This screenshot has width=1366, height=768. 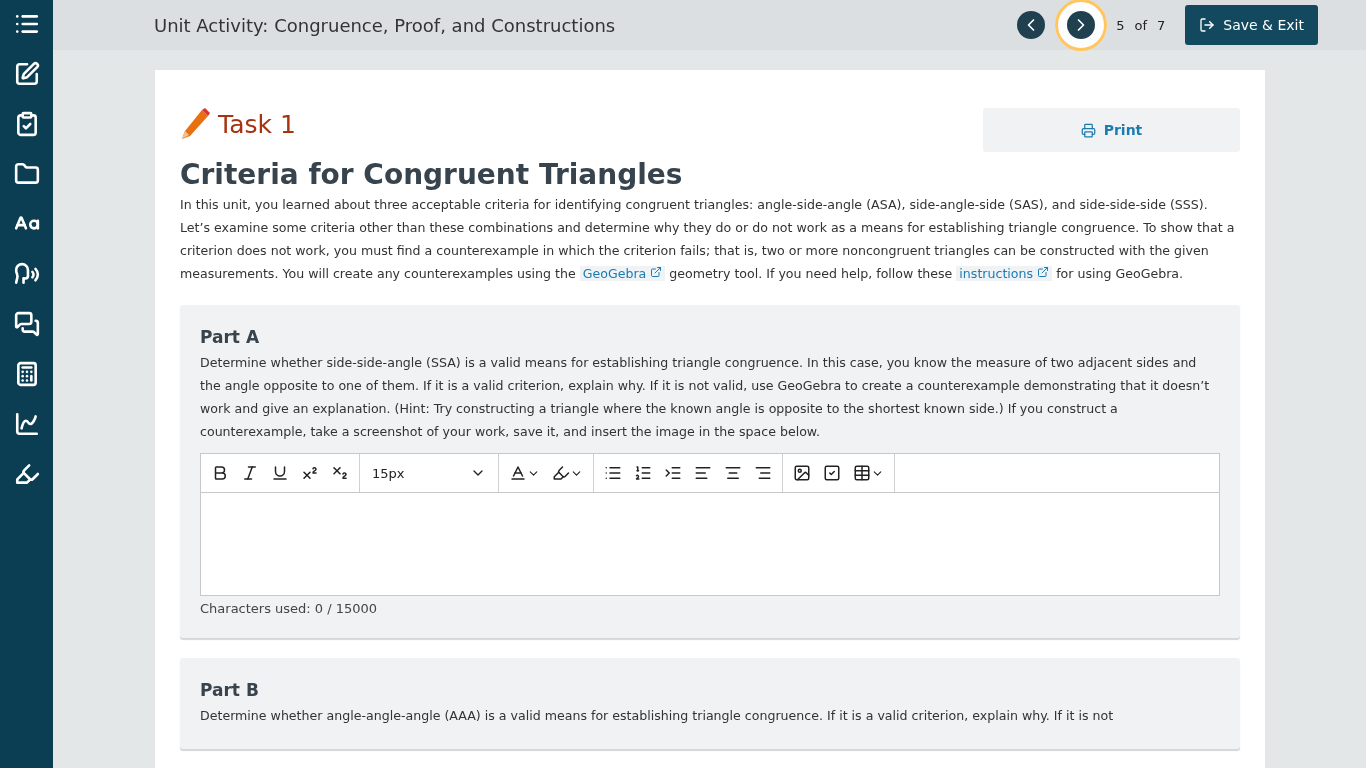 I want to click on save-exit-button: Save & Exit, so click(x=1251, y=25).